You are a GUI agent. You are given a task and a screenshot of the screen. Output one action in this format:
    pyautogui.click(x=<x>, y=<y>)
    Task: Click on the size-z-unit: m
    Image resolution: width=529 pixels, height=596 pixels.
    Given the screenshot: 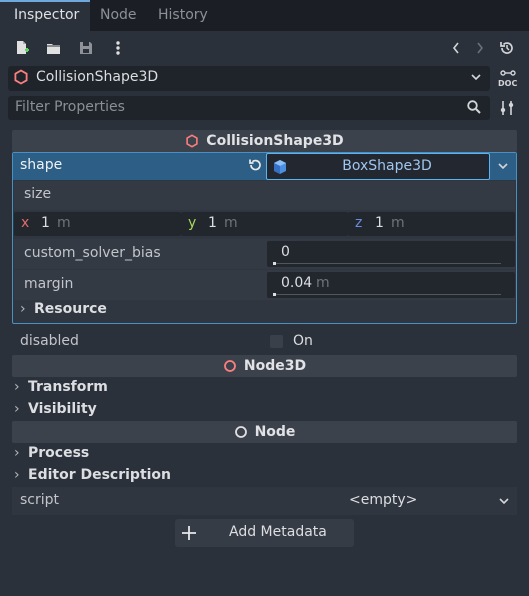 What is the action you would take?
    pyautogui.click(x=398, y=223)
    